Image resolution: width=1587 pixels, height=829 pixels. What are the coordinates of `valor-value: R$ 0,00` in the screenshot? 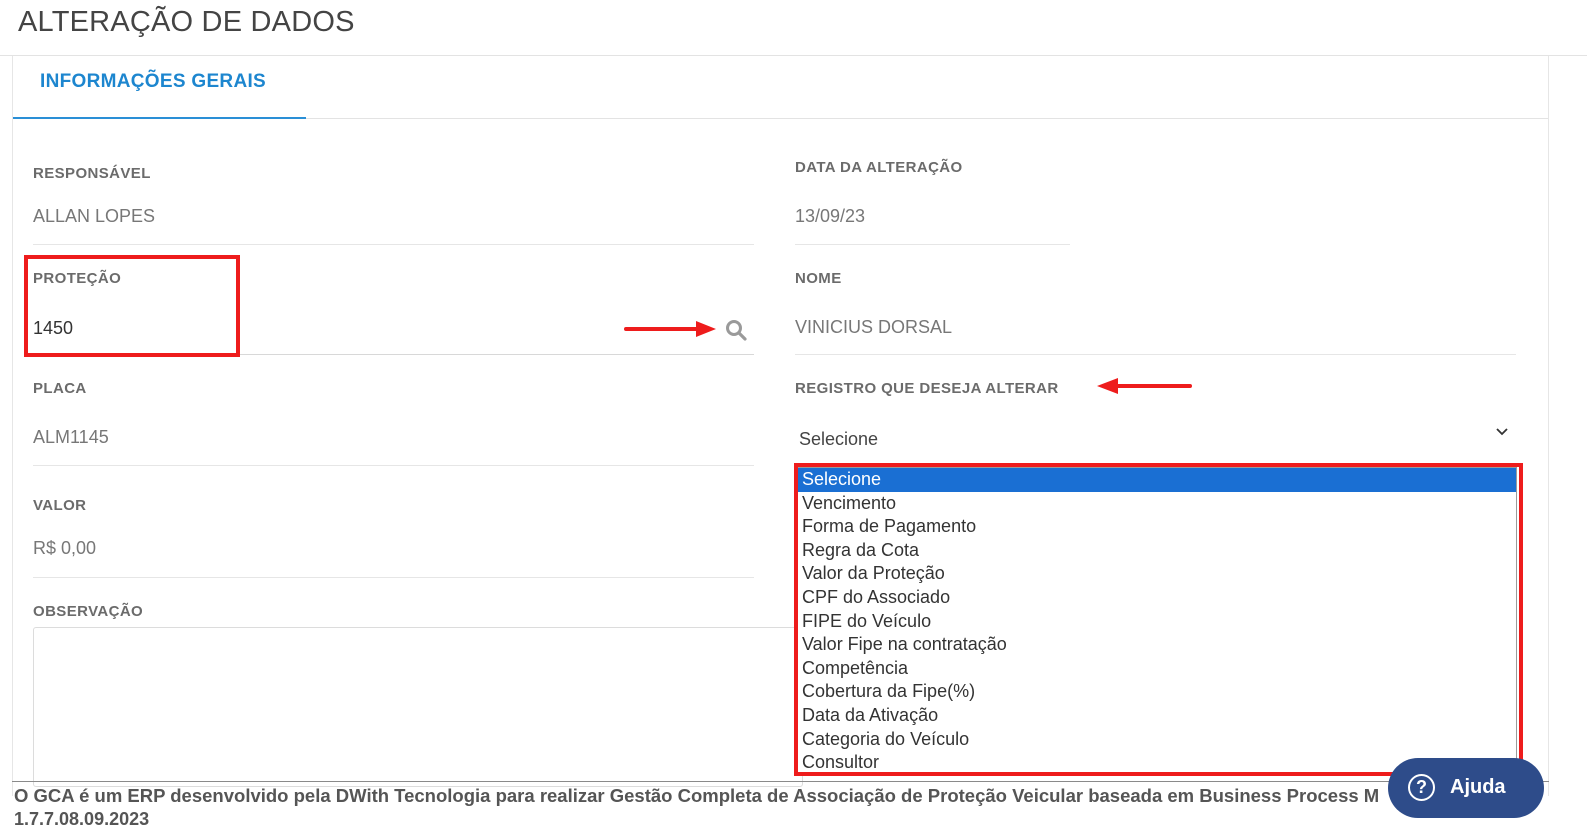 It's located at (65, 548).